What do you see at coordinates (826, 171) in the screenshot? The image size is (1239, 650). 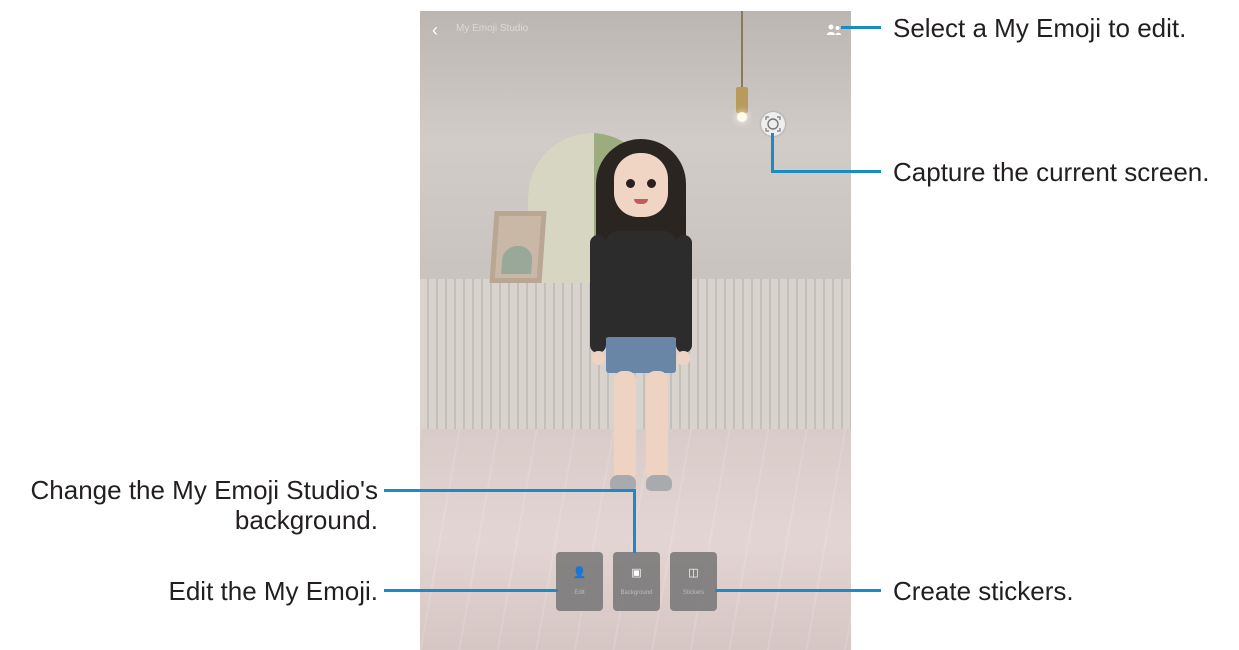 I see `callout-line-capture-horizontal` at bounding box center [826, 171].